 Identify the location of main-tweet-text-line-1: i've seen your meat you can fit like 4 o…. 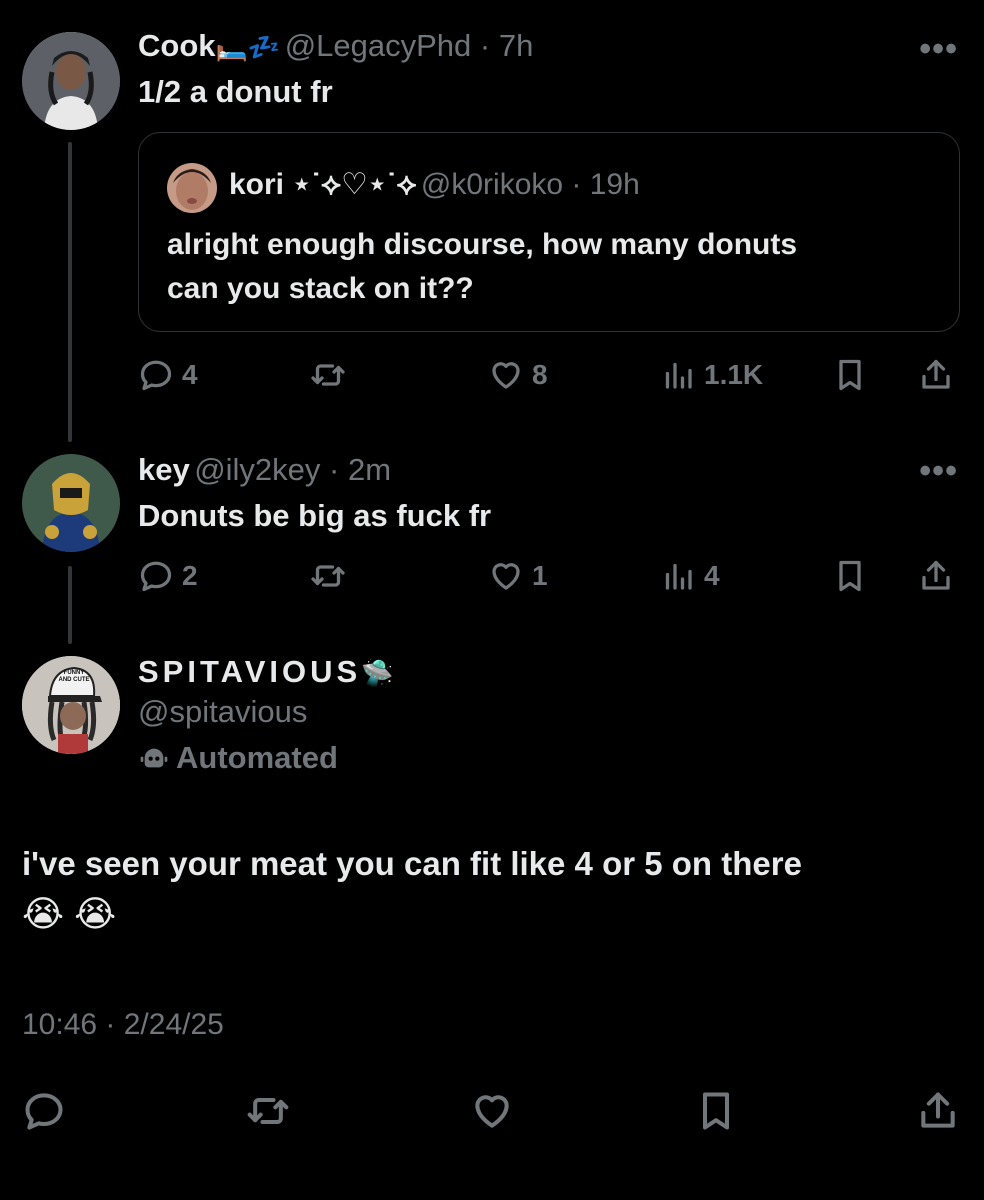
(412, 863).